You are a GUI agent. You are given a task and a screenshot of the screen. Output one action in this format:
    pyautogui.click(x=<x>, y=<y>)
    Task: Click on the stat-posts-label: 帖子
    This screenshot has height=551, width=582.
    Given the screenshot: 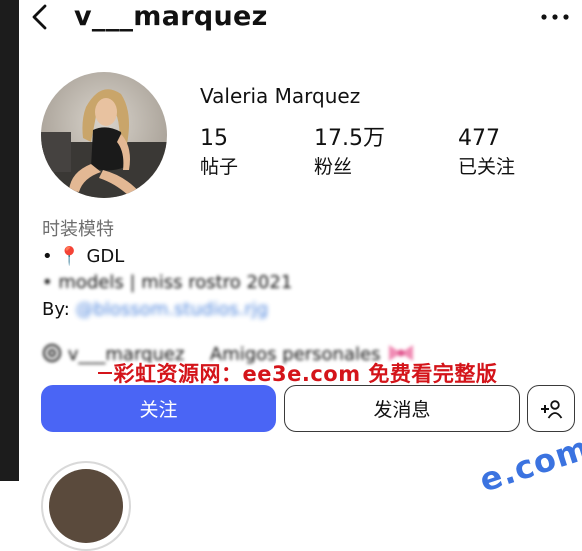 What is the action you would take?
    pyautogui.click(x=219, y=167)
    